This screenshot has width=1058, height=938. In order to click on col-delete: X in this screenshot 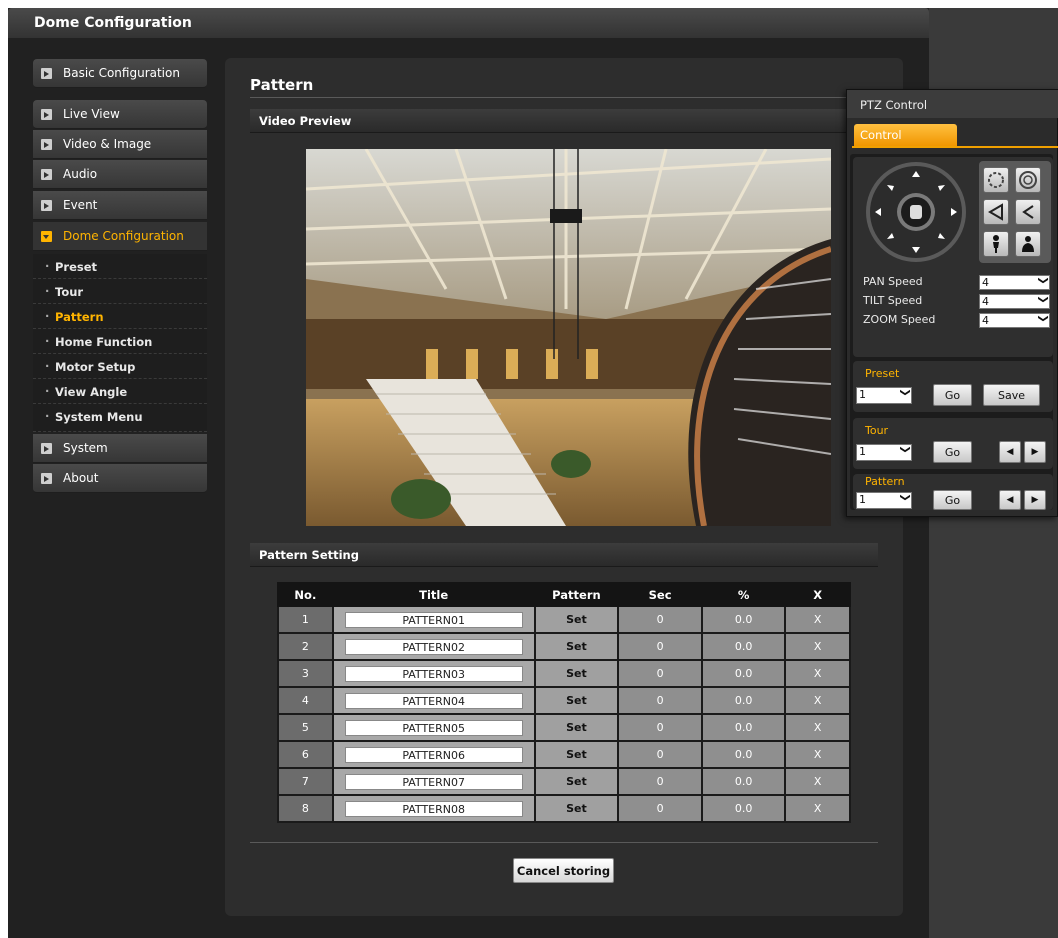, I will do `click(817, 594)`.